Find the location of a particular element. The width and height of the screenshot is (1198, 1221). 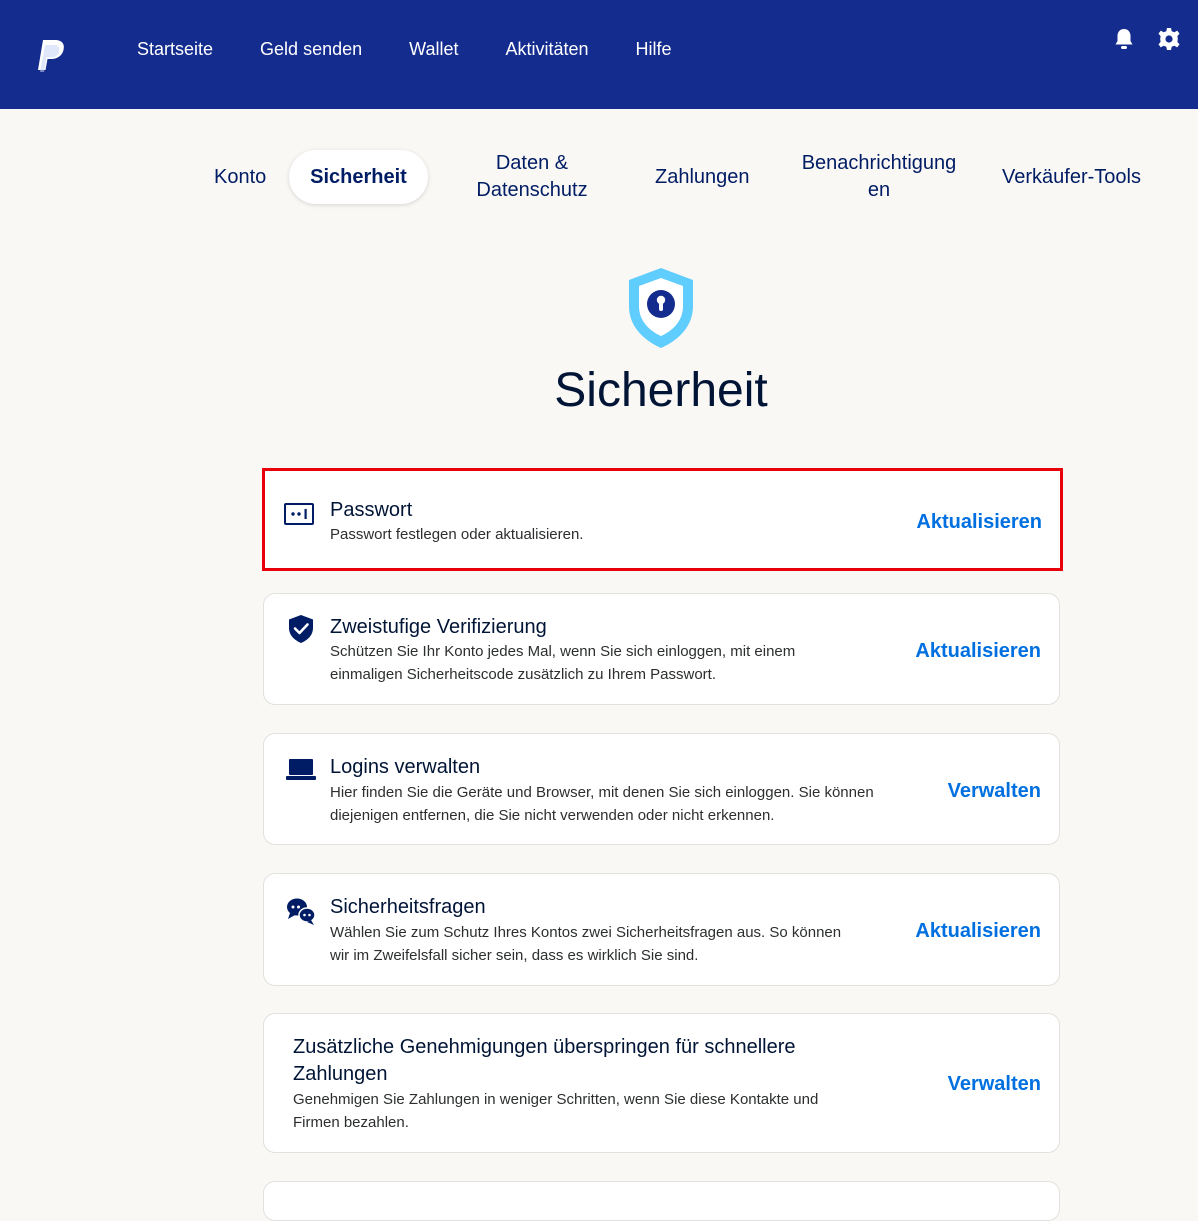

page-title-text: Sicherheit is located at coordinates (661, 390).